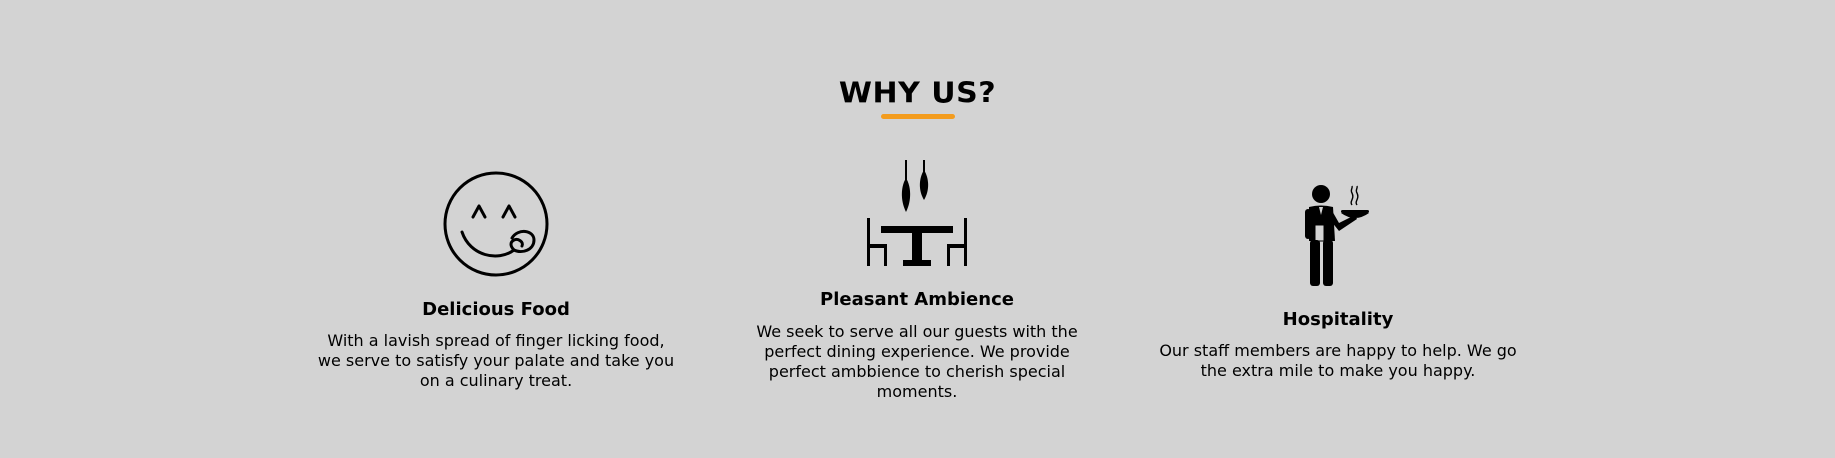 The image size is (1835, 458). Describe the element at coordinates (917, 299) in the screenshot. I see `feature-heading: Pleasant Ambience` at that location.